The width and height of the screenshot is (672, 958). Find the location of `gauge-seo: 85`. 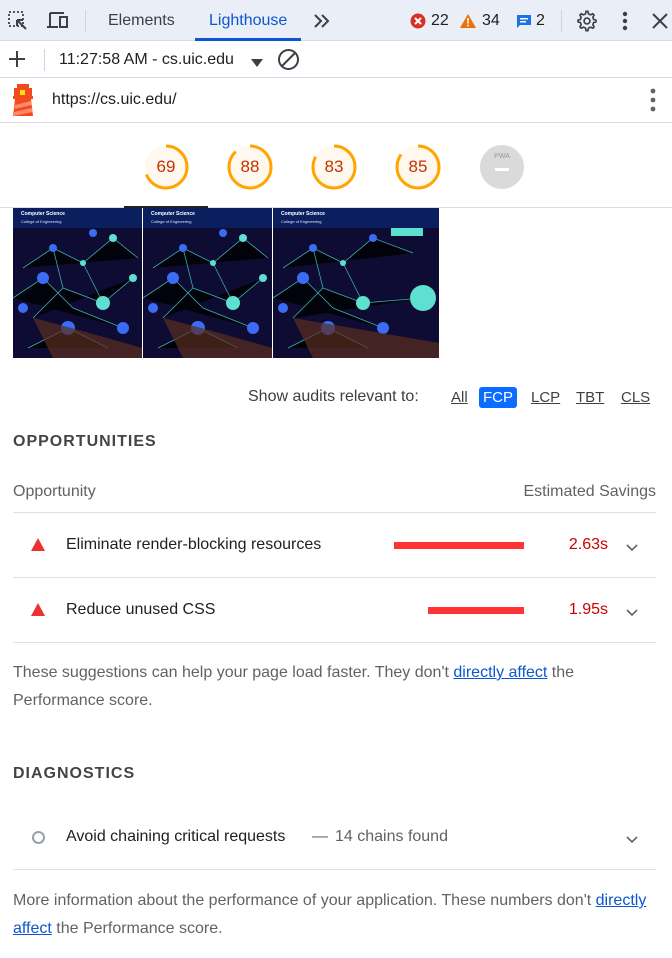

gauge-seo: 85 is located at coordinates (418, 167).